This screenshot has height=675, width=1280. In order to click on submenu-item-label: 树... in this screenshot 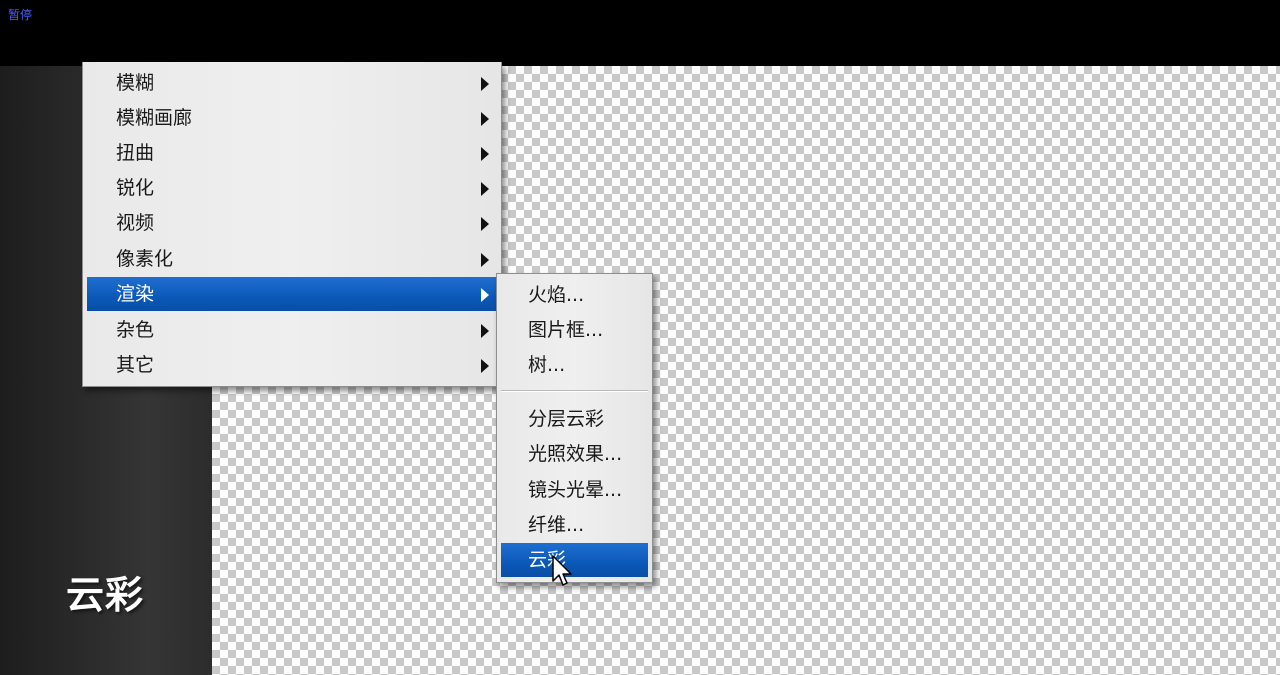, I will do `click(547, 365)`.